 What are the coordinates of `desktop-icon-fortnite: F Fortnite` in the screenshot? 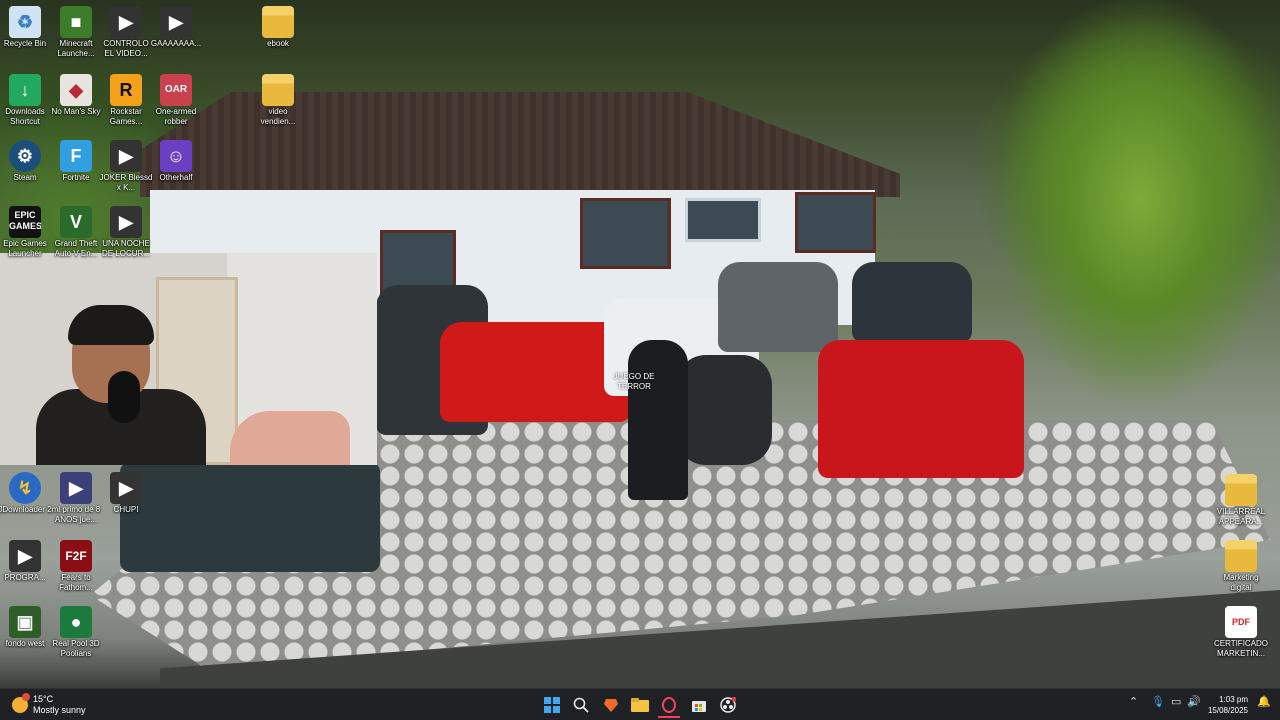 It's located at (76, 161).